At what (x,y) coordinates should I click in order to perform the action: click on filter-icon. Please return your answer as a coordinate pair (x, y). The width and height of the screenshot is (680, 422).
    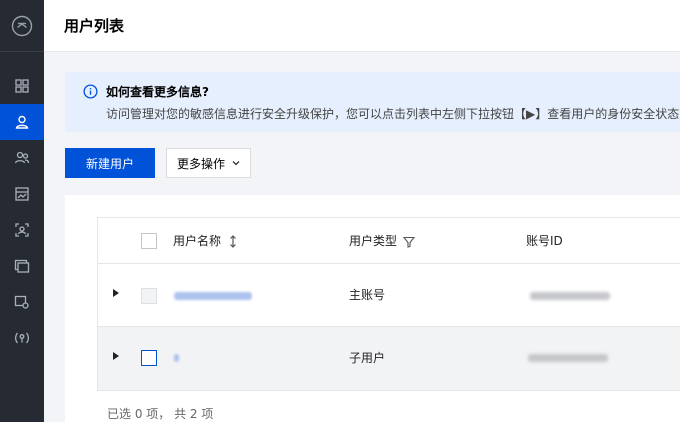
    Looking at the image, I should click on (409, 242).